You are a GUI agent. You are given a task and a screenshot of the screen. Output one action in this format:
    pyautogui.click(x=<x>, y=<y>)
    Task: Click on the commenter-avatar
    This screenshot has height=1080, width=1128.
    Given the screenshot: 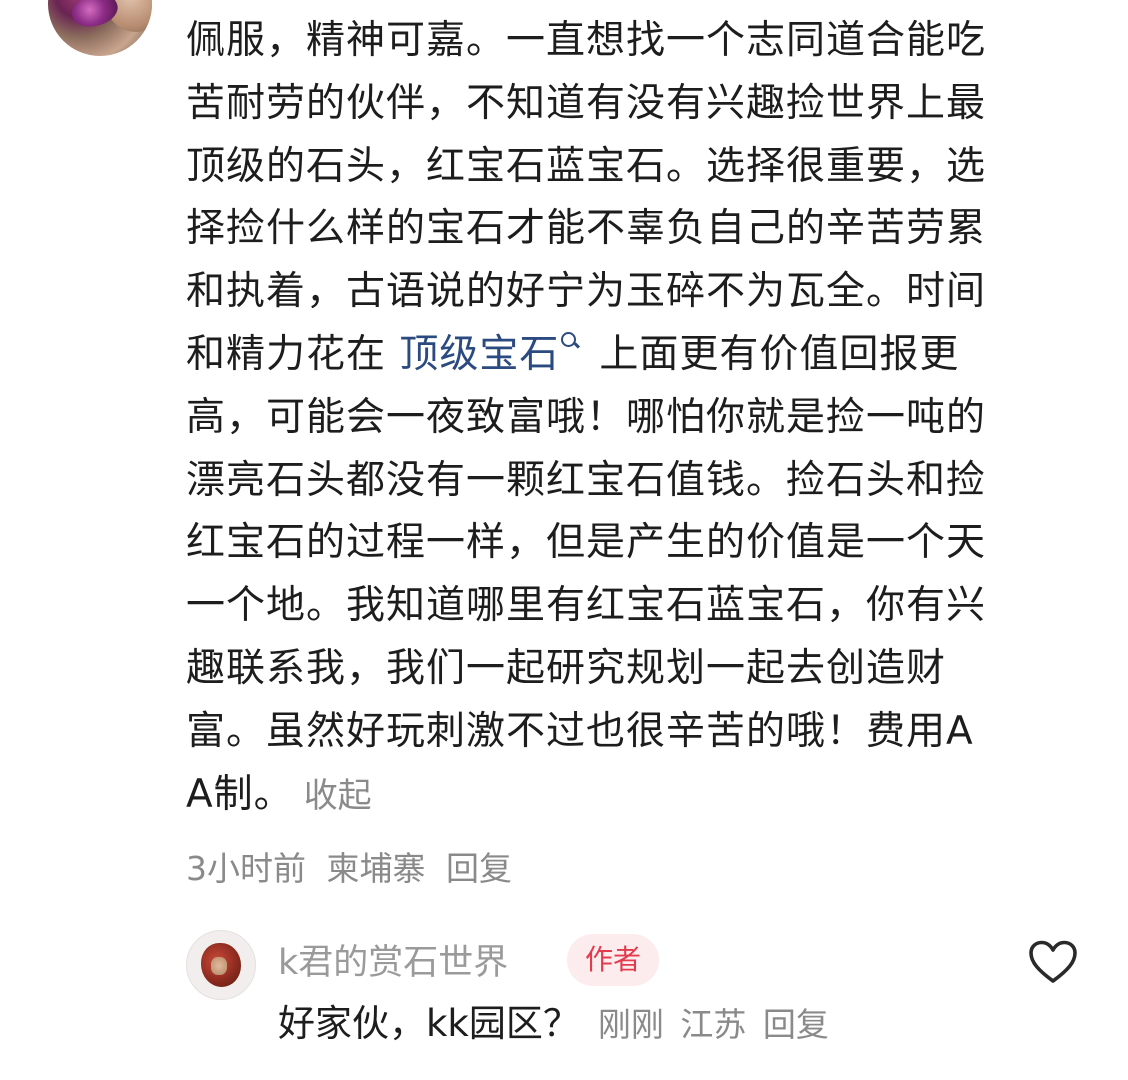 What is the action you would take?
    pyautogui.click(x=100, y=28)
    